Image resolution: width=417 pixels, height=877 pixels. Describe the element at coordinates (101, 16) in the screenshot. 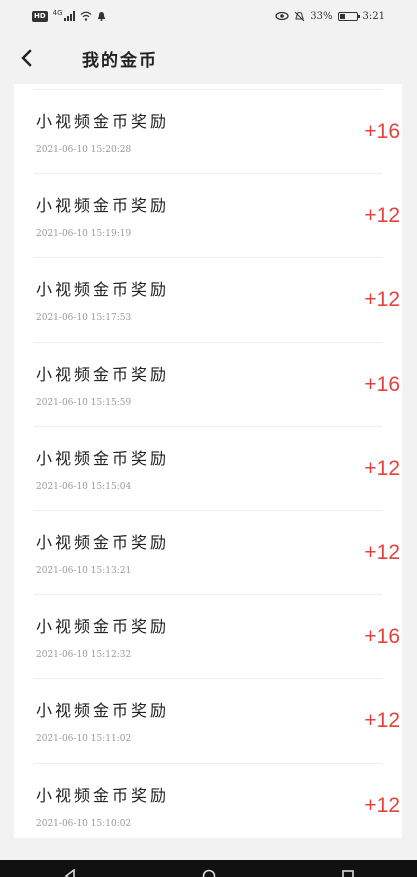

I see `notification-bell-icon` at that location.